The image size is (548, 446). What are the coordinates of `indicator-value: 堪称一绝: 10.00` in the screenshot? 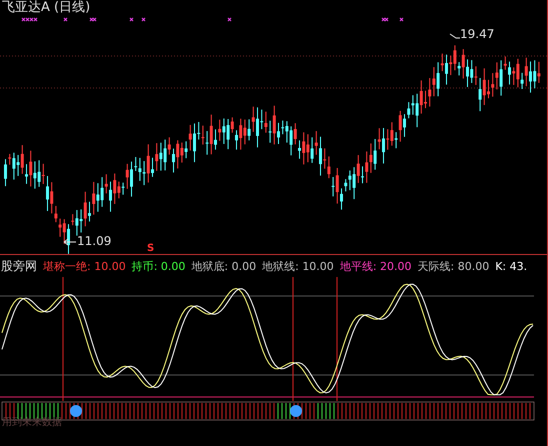 It's located at (84, 266).